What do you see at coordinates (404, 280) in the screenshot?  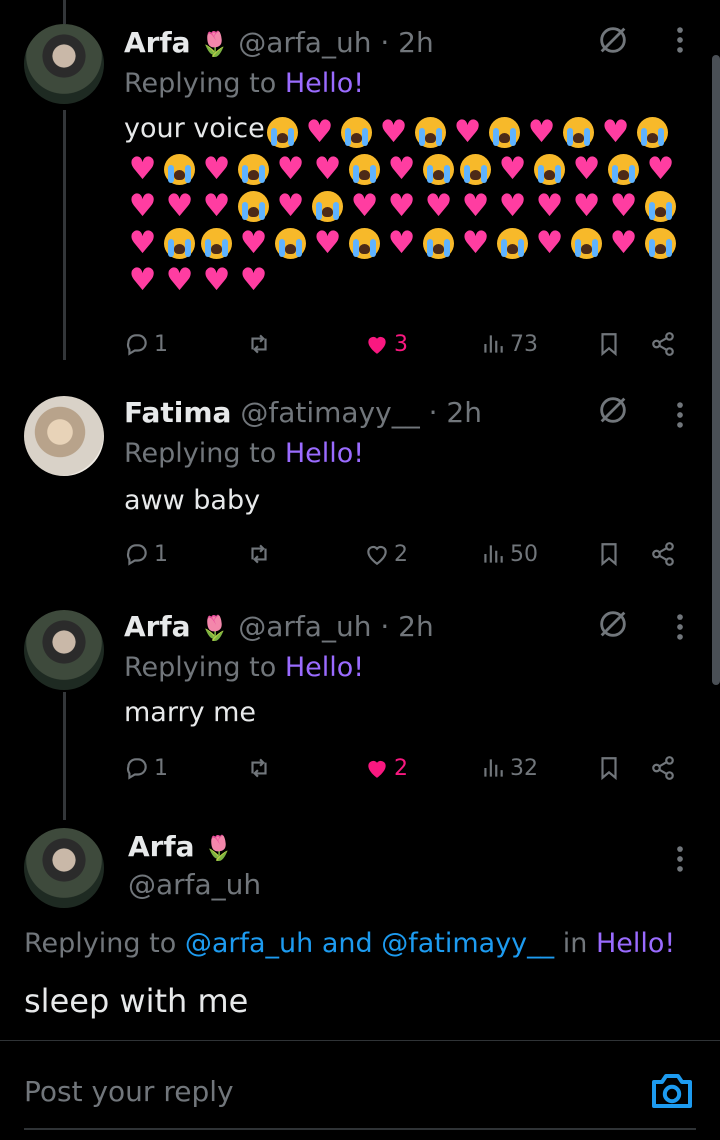 I see `emoji-row: ♥ ♥ ♥ ♥` at bounding box center [404, 280].